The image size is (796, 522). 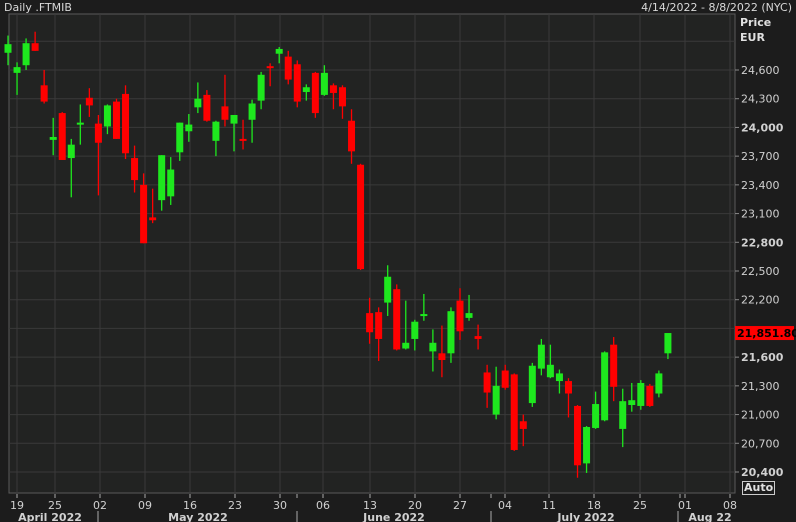 What do you see at coordinates (765, 333) in the screenshot?
I see `last-price-marker: 21,851.80` at bounding box center [765, 333].